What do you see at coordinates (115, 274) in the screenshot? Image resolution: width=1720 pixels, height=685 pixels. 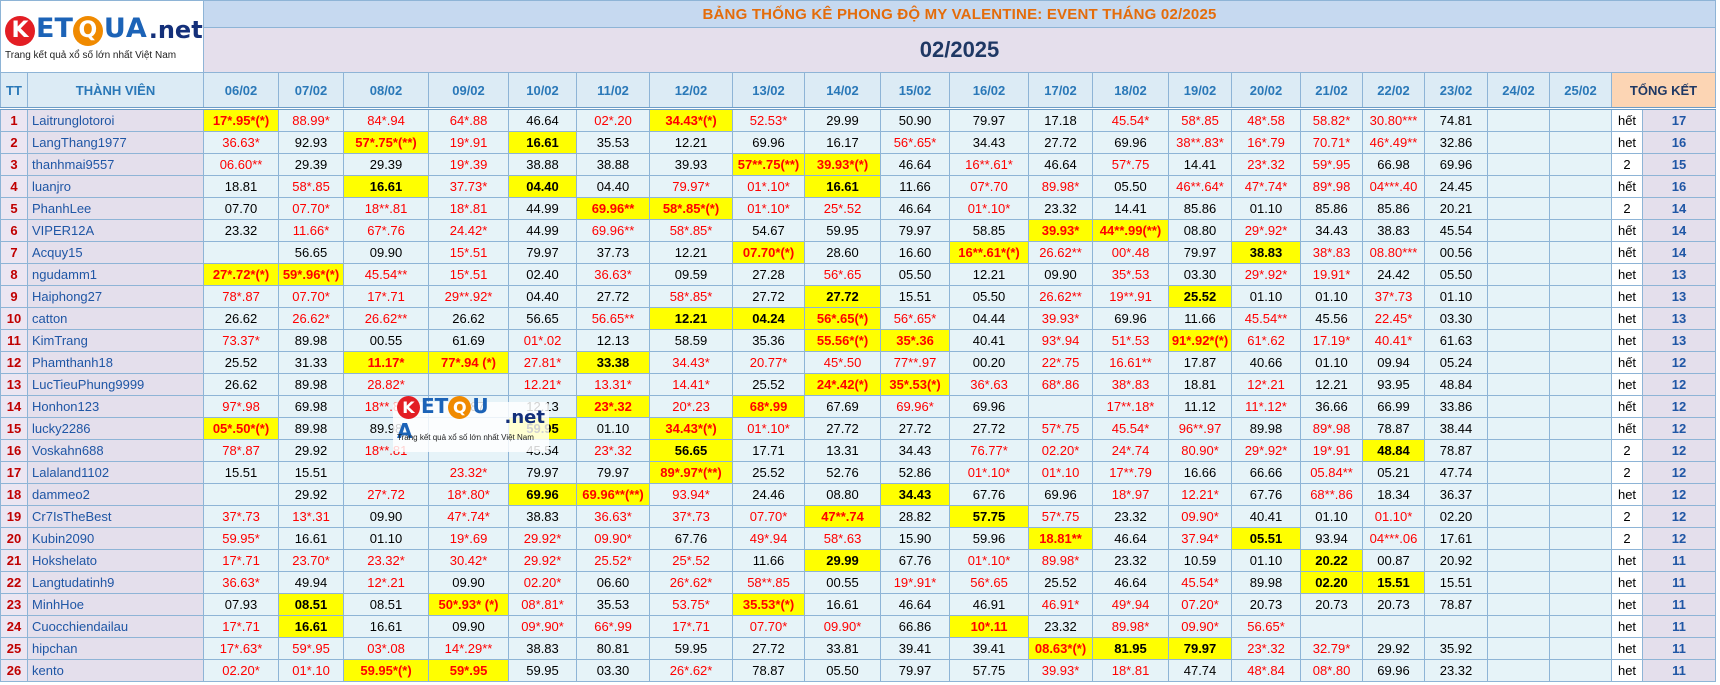 I see `member-name: ngudamm1` at bounding box center [115, 274].